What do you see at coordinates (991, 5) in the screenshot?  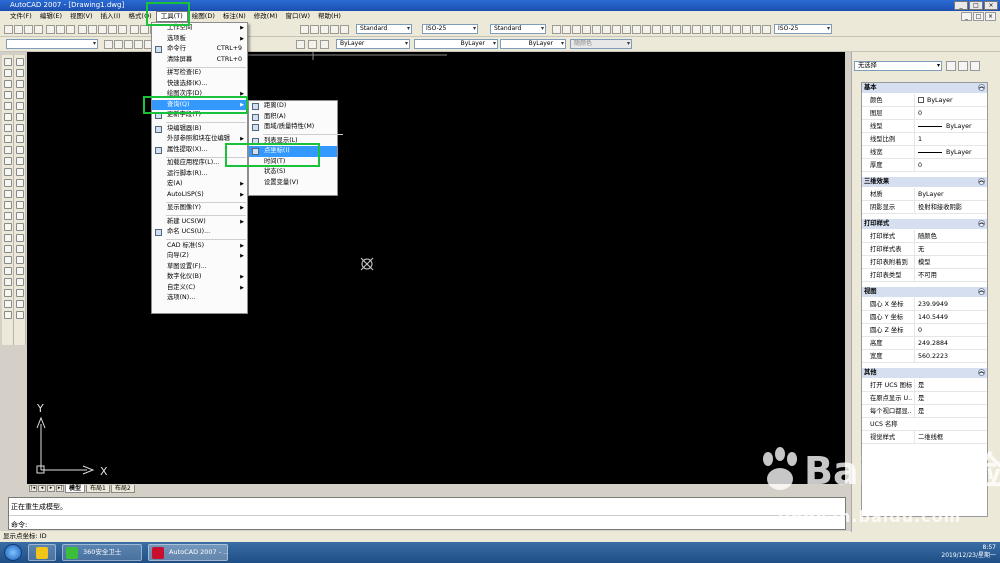 I see `close-icon: ×` at bounding box center [991, 5].